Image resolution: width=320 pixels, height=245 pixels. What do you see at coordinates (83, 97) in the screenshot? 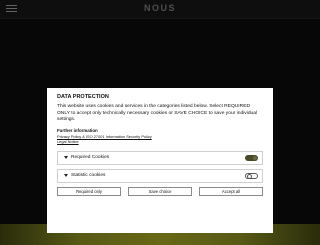
I see `dialog-title: DATA PROTECTION` at bounding box center [83, 97].